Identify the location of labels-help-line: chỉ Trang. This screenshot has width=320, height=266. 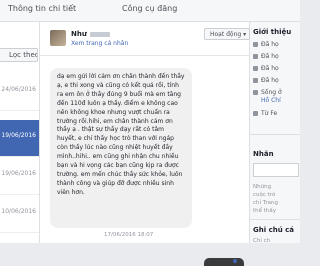
(265, 203).